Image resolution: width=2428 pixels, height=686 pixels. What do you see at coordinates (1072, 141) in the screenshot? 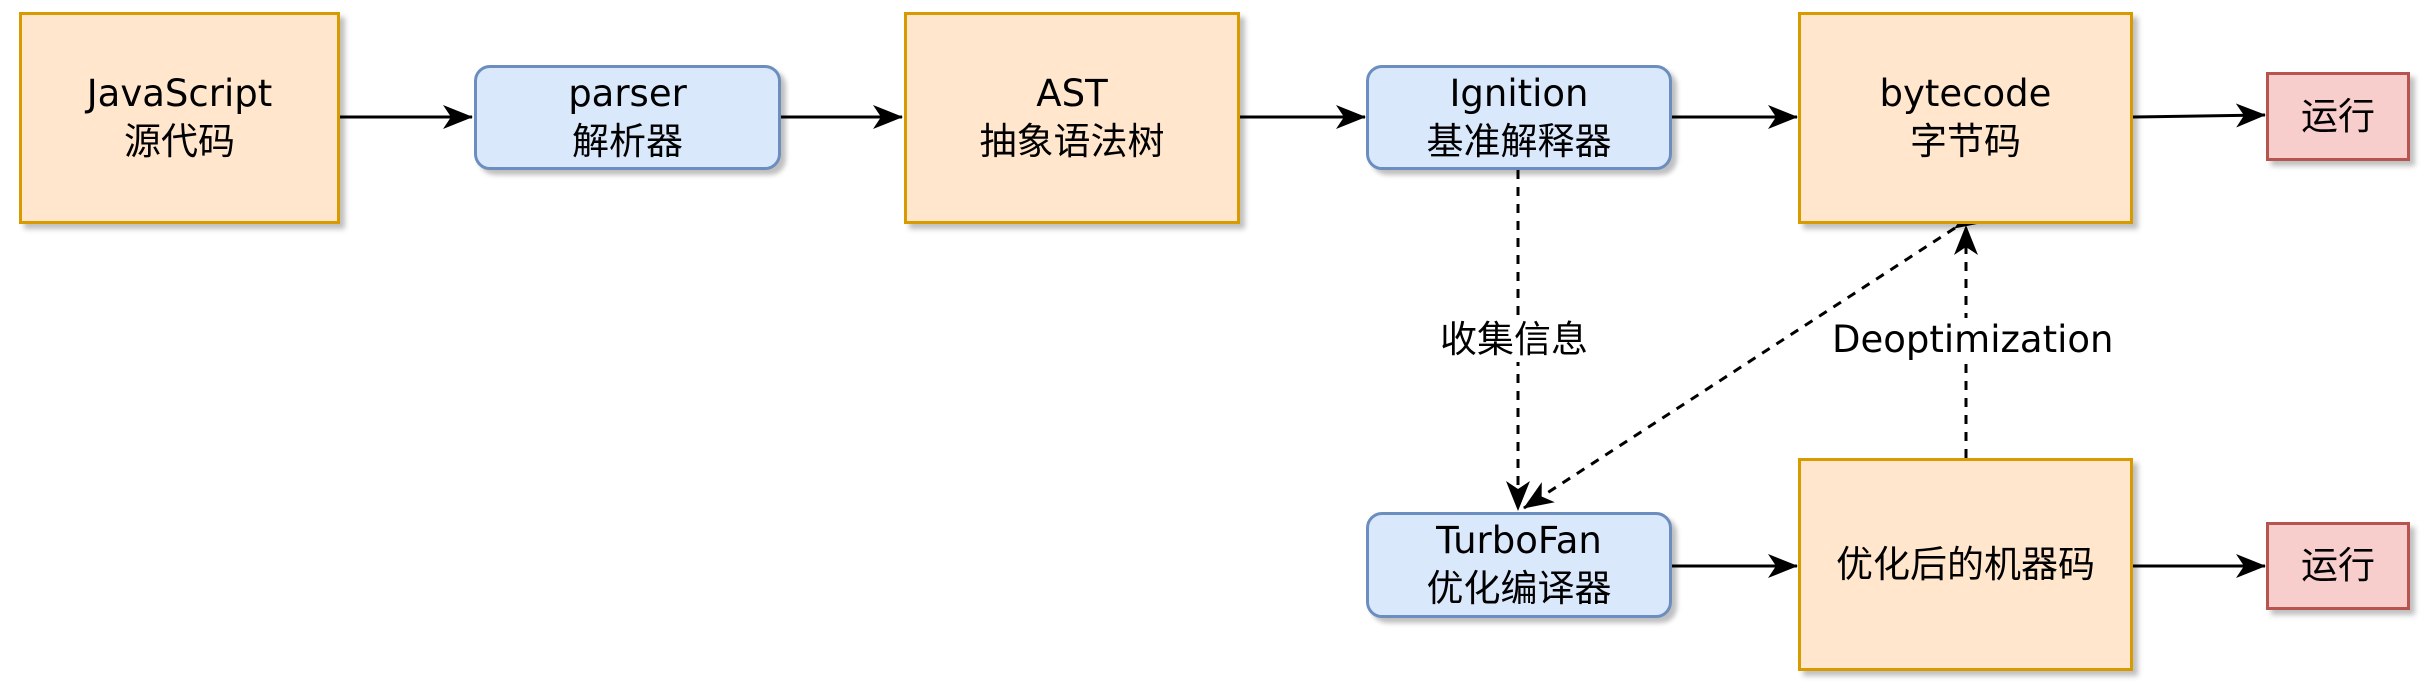
I see `node-ast-line2: 抽象语法树` at bounding box center [1072, 141].